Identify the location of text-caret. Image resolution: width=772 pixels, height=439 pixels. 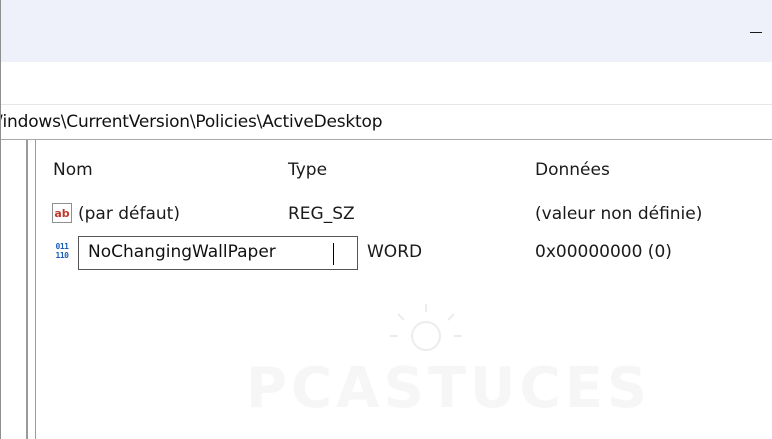
(333, 254).